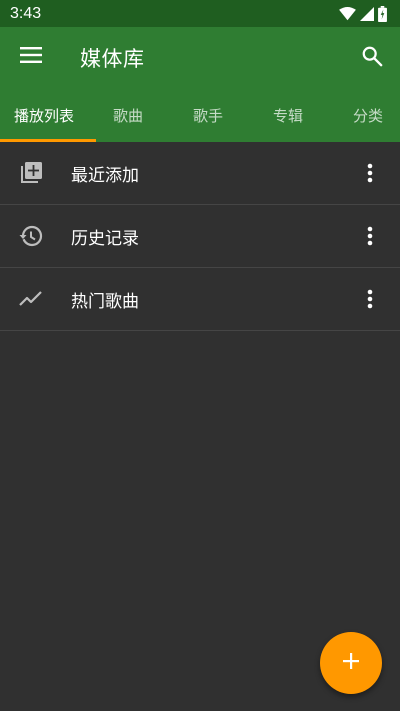 The image size is (400, 711). I want to click on wifi-icon, so click(347, 13).